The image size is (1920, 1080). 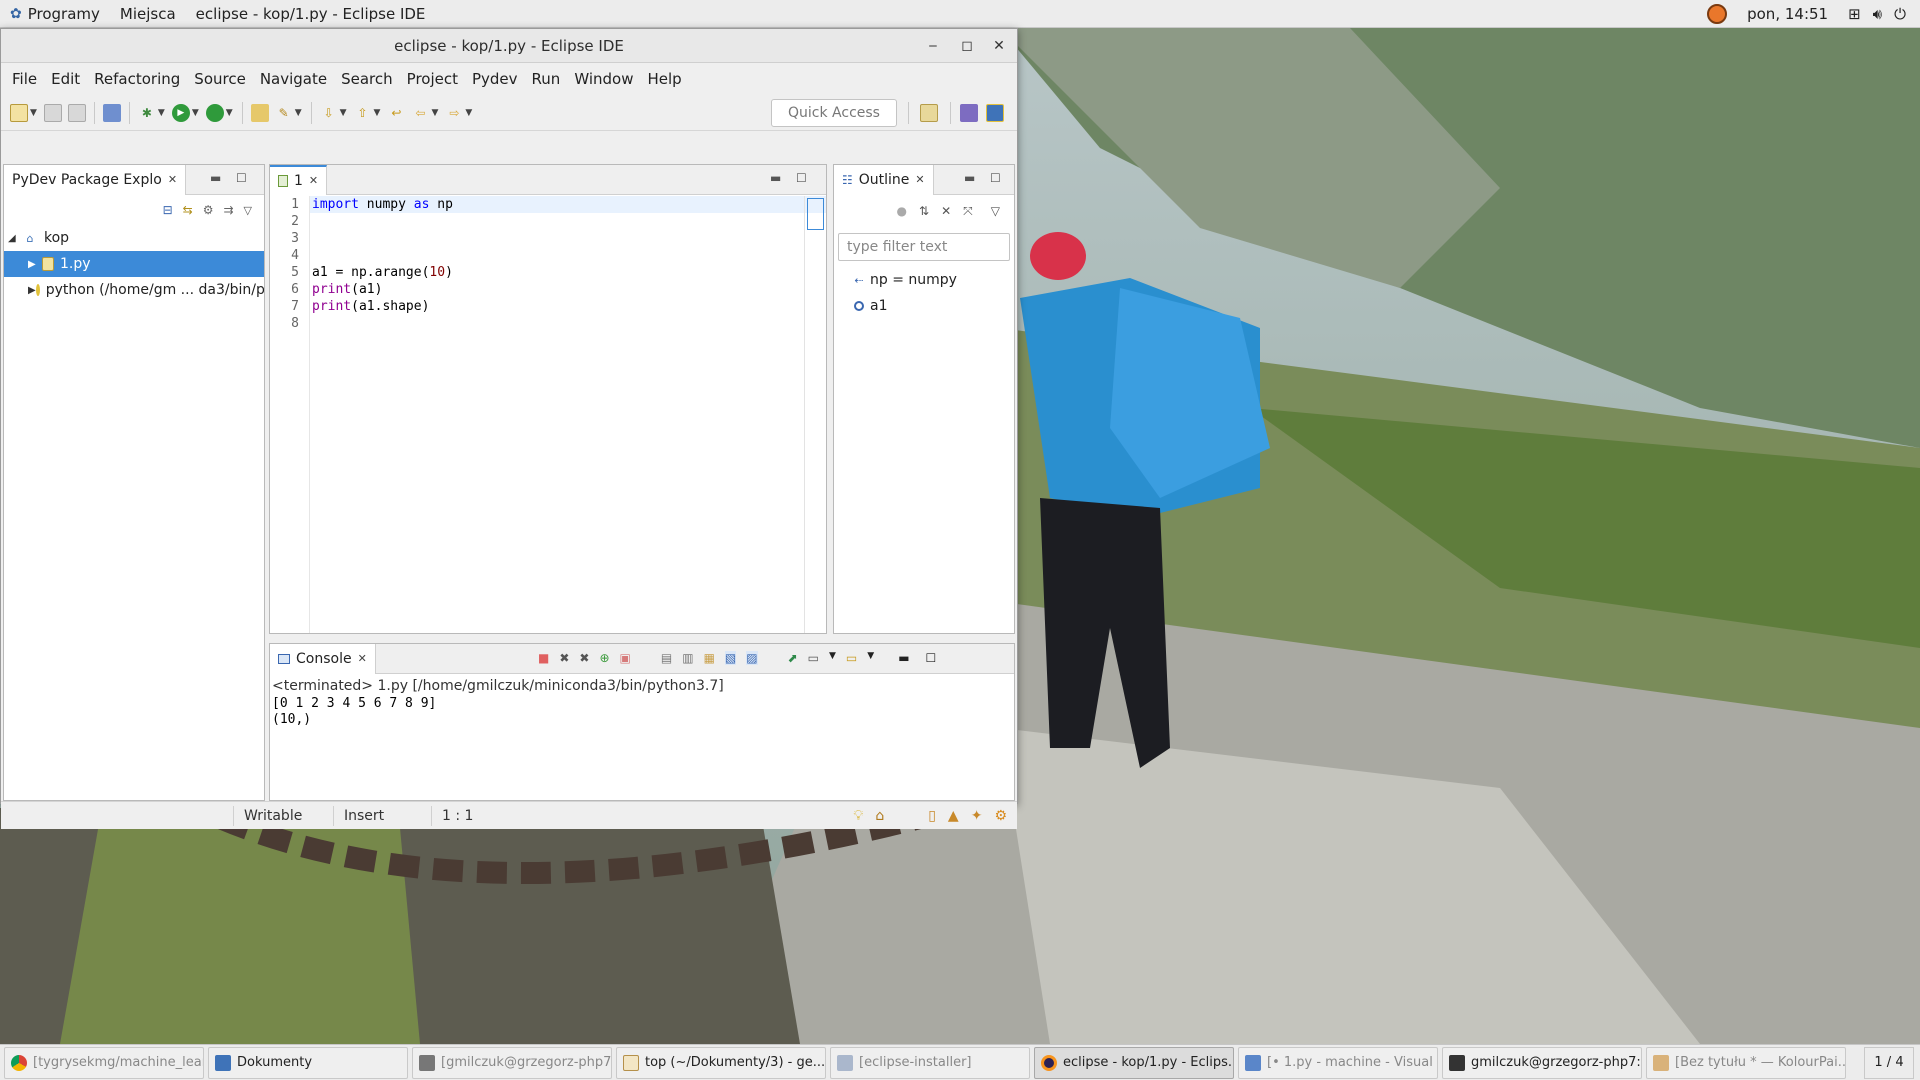 What do you see at coordinates (924, 211) in the screenshot?
I see `sort-alpha-icon: ⇅` at bounding box center [924, 211].